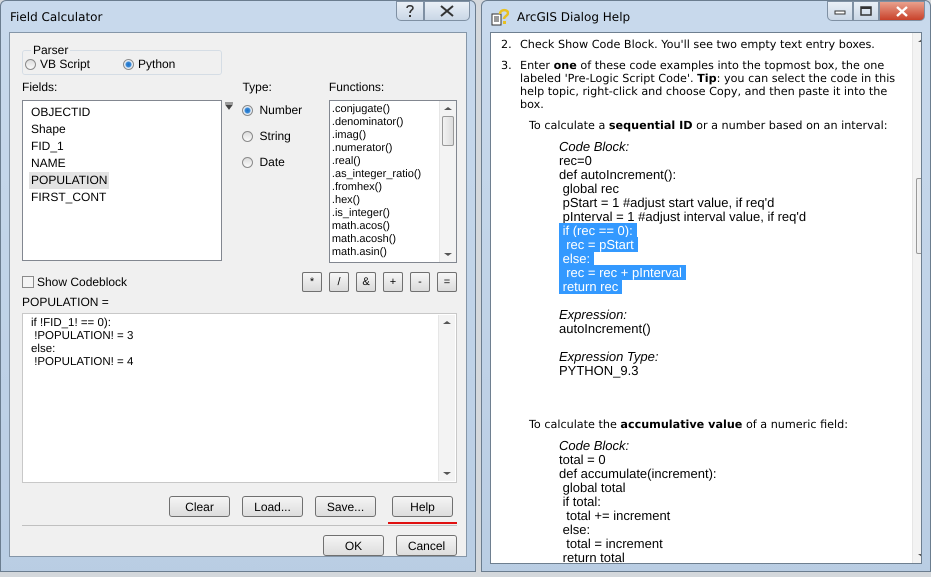 This screenshot has height=577, width=931. Describe the element at coordinates (708, 85) in the screenshot. I see `step-text: Enter one of these code examples into the topmost box, the one labeled 'Pre-Logic Script Code'. Tip: you can select the code in this help topic, right-click and choose Copy, and then paste it into the box.` at that location.